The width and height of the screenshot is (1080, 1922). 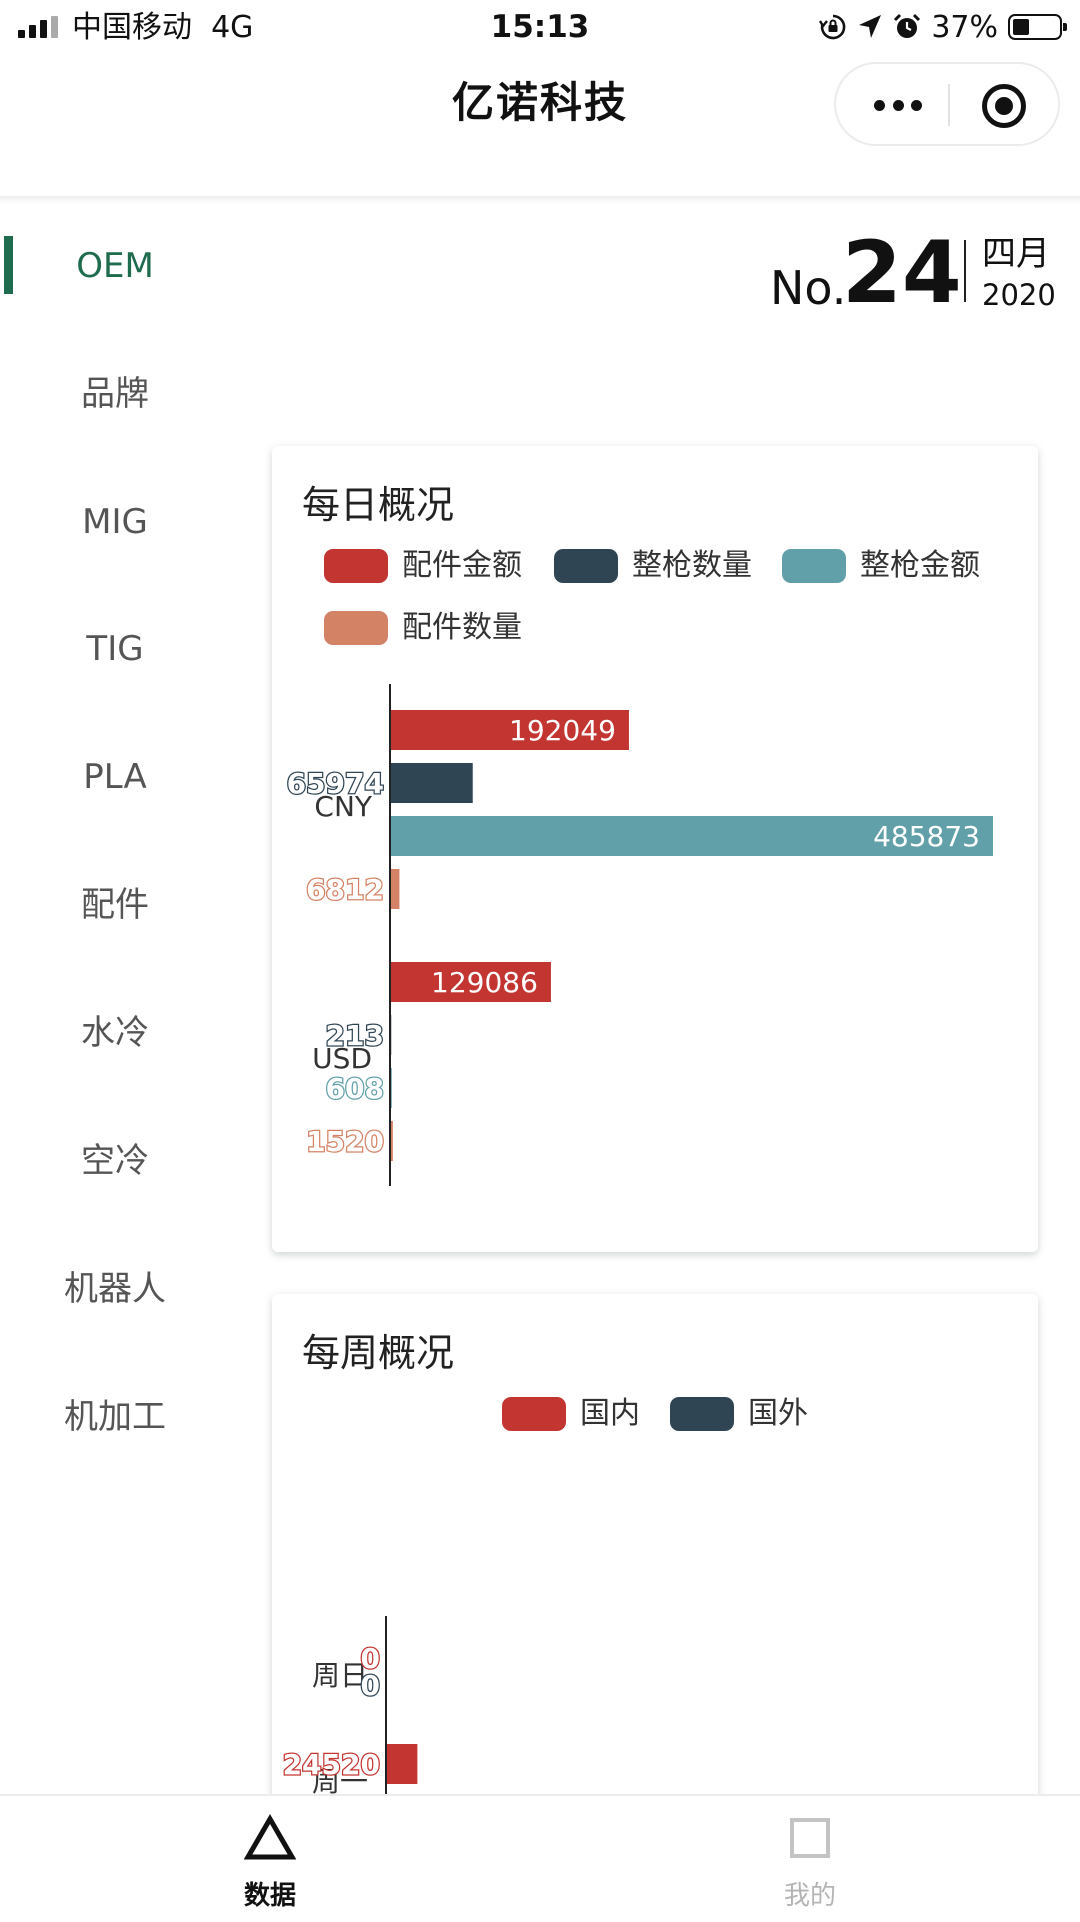 I want to click on tab-mine: 我的, so click(x=810, y=1859).